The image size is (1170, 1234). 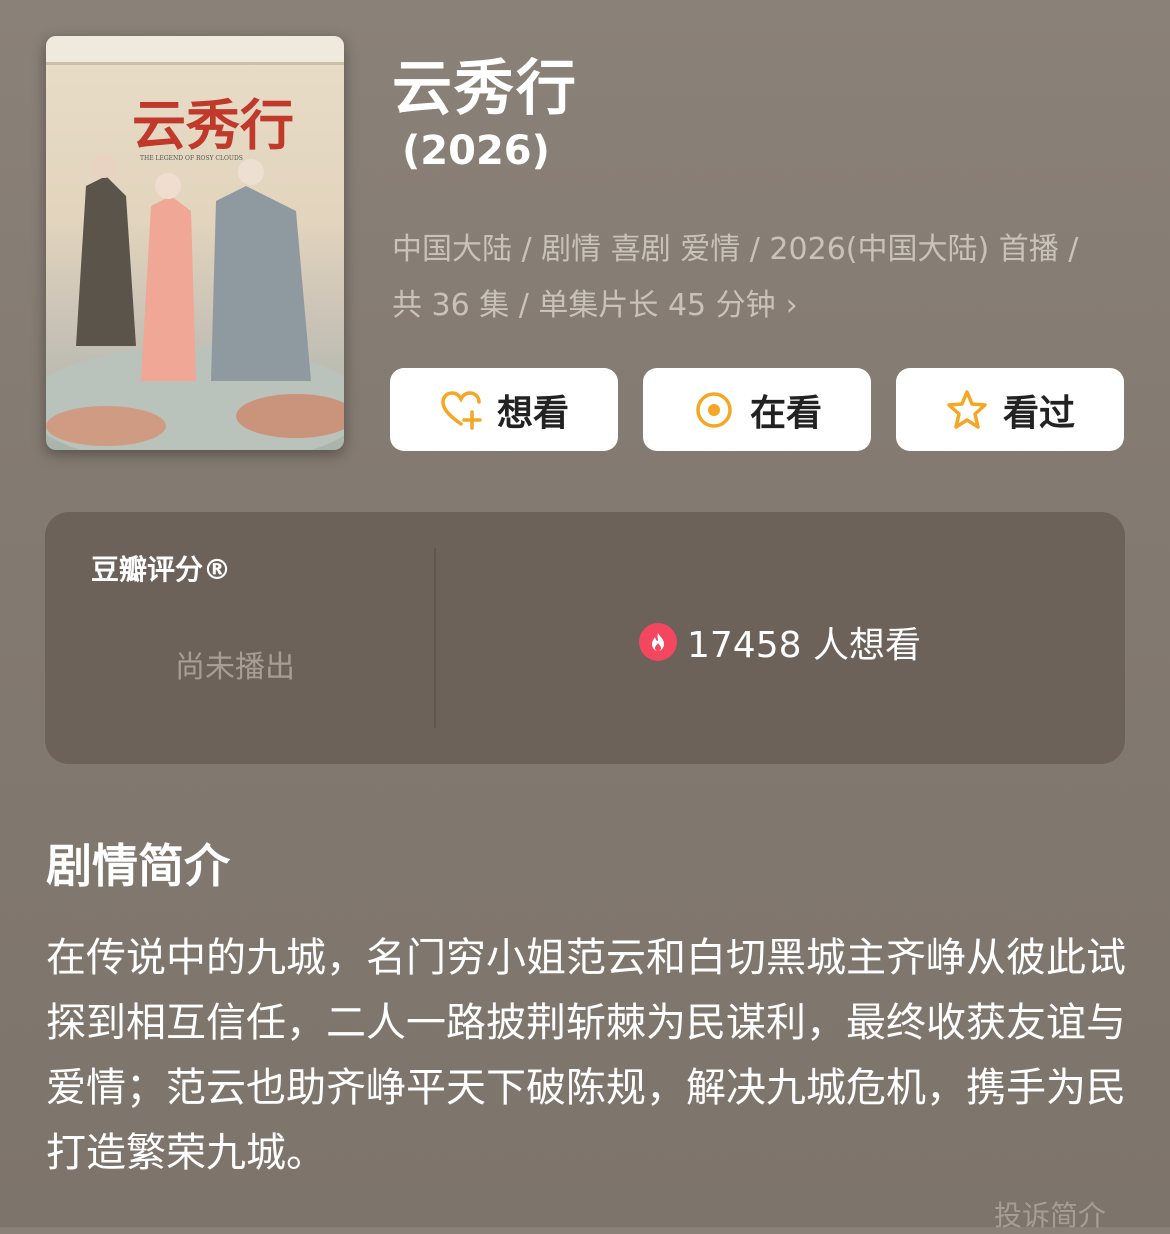 What do you see at coordinates (967, 409) in the screenshot?
I see `star-icon` at bounding box center [967, 409].